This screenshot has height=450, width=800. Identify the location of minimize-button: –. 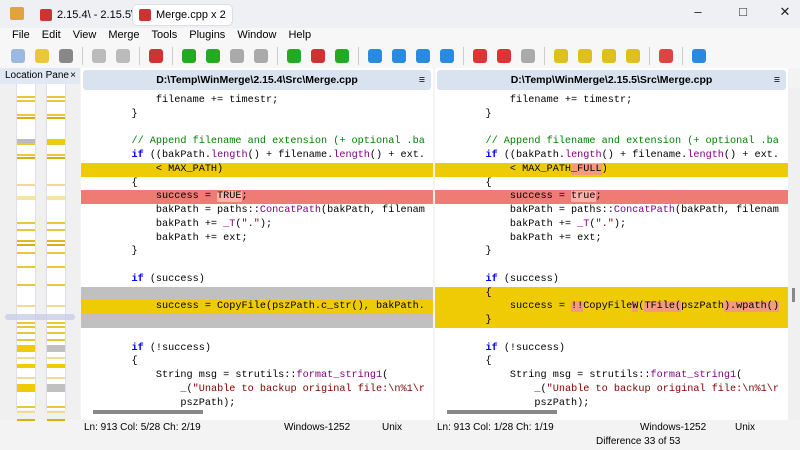
(698, 13).